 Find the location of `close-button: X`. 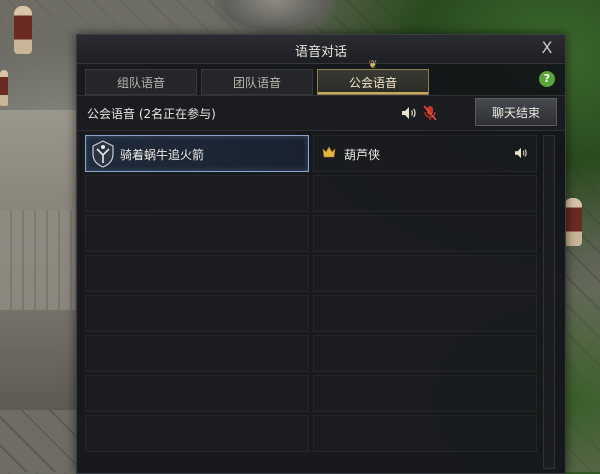

close-button: X is located at coordinates (547, 48).